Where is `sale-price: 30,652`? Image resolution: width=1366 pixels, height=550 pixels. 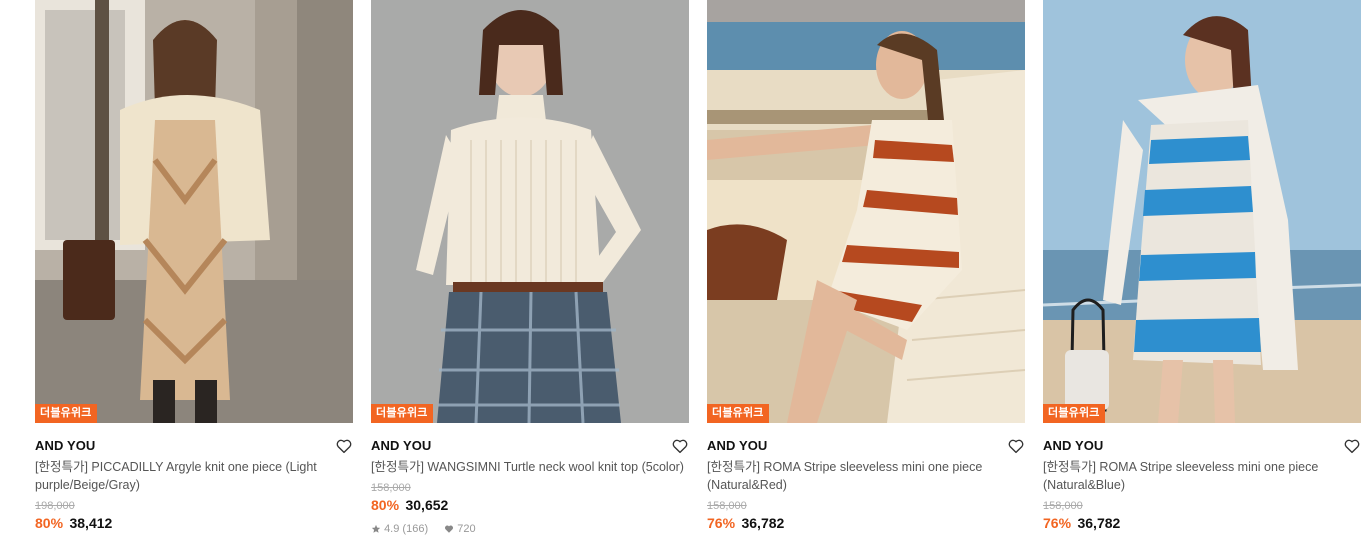
sale-price: 30,652 is located at coordinates (427, 505).